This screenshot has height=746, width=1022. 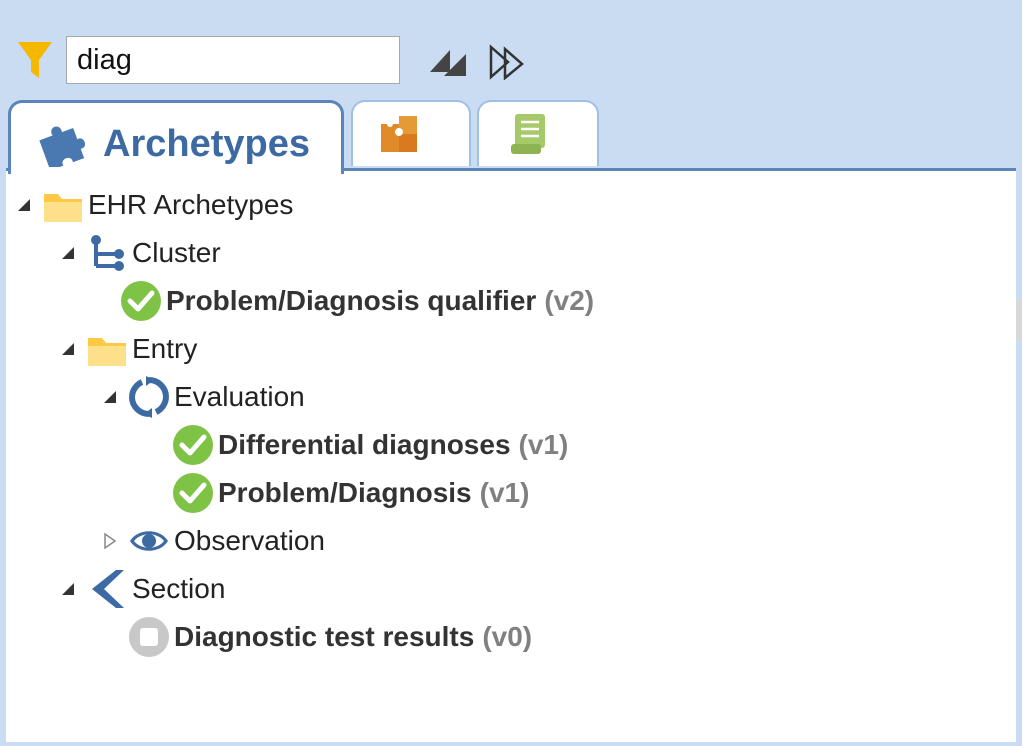 I want to click on tab-templates, so click(x=411, y=133).